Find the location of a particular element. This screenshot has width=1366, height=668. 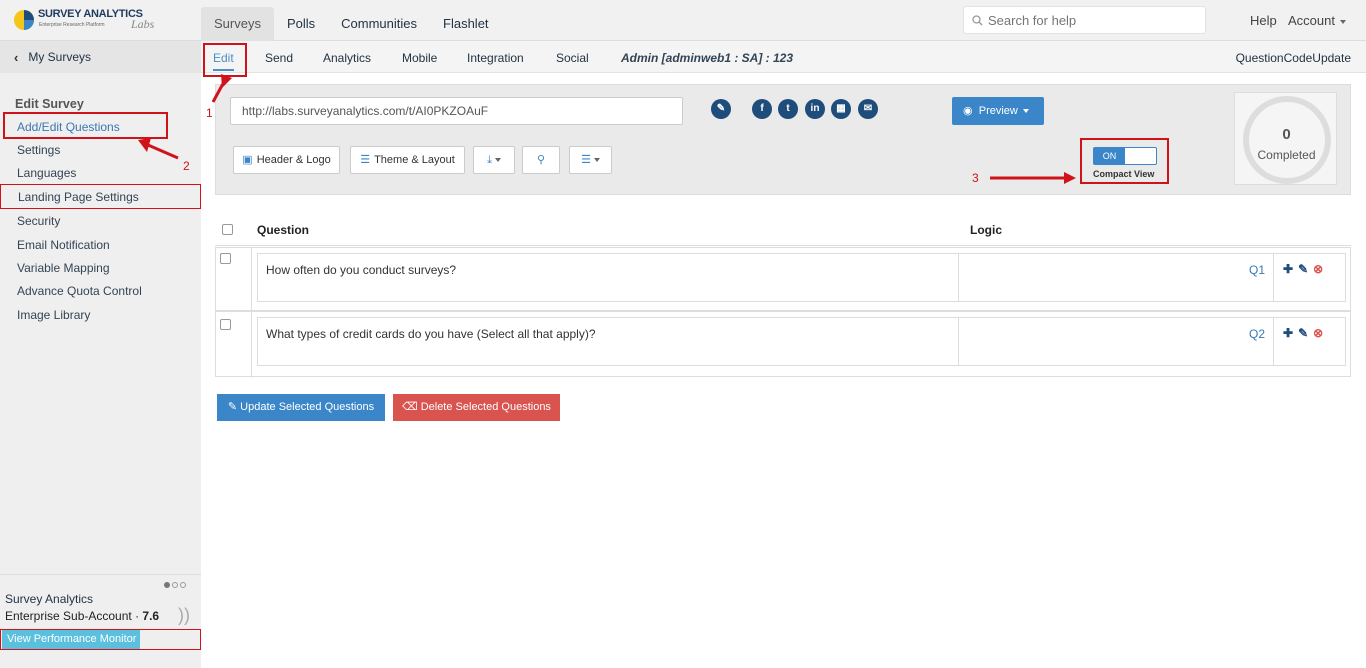

sidebar-item-variable-mapping: Variable Mapping is located at coordinates (63, 268).